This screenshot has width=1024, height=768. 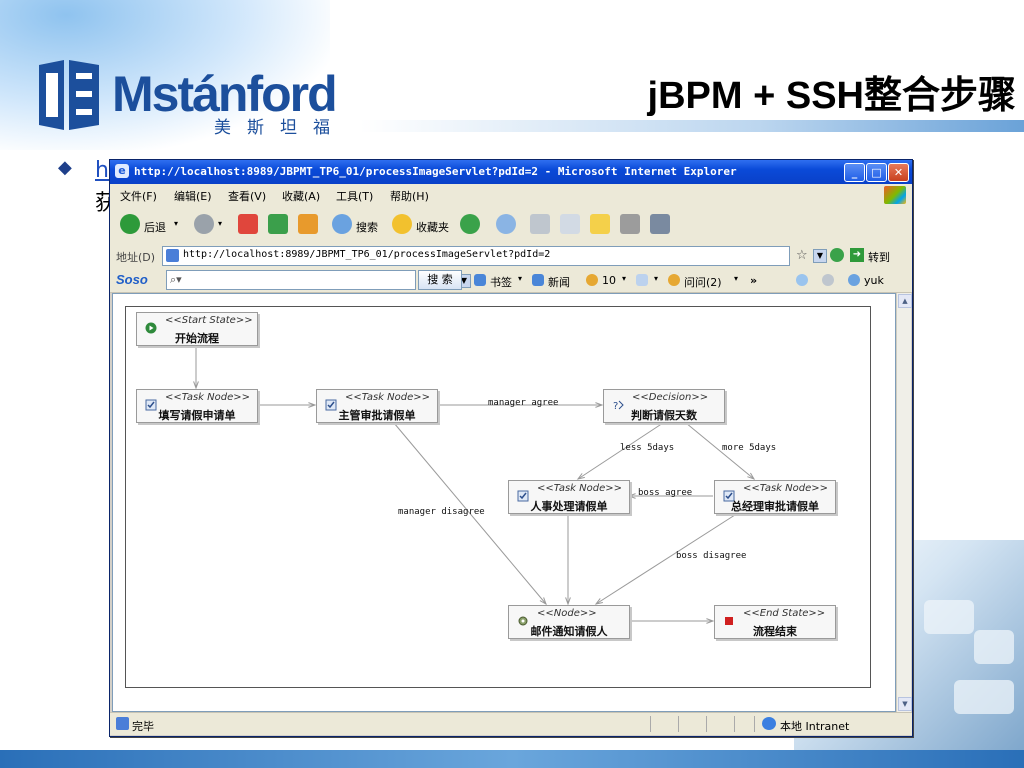 What do you see at coordinates (831, 96) in the screenshot?
I see `slide-title: jBPM + SSH整合步骤` at bounding box center [831, 96].